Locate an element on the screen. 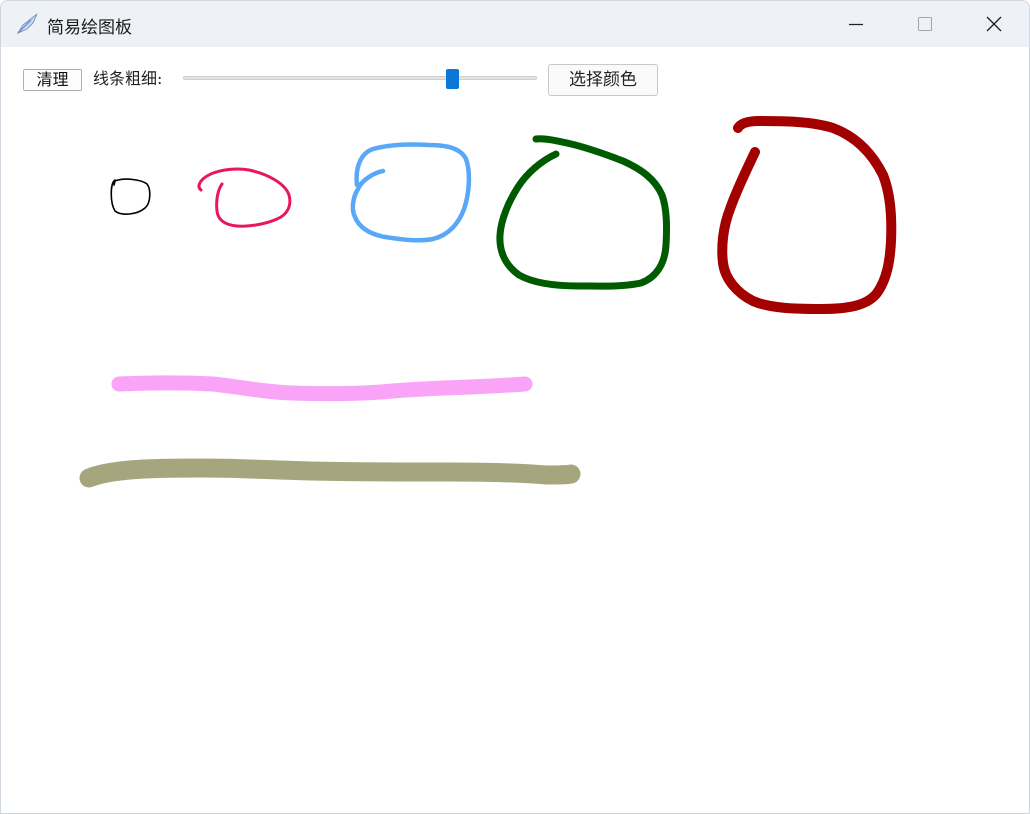  close-button is located at coordinates (994, 24).